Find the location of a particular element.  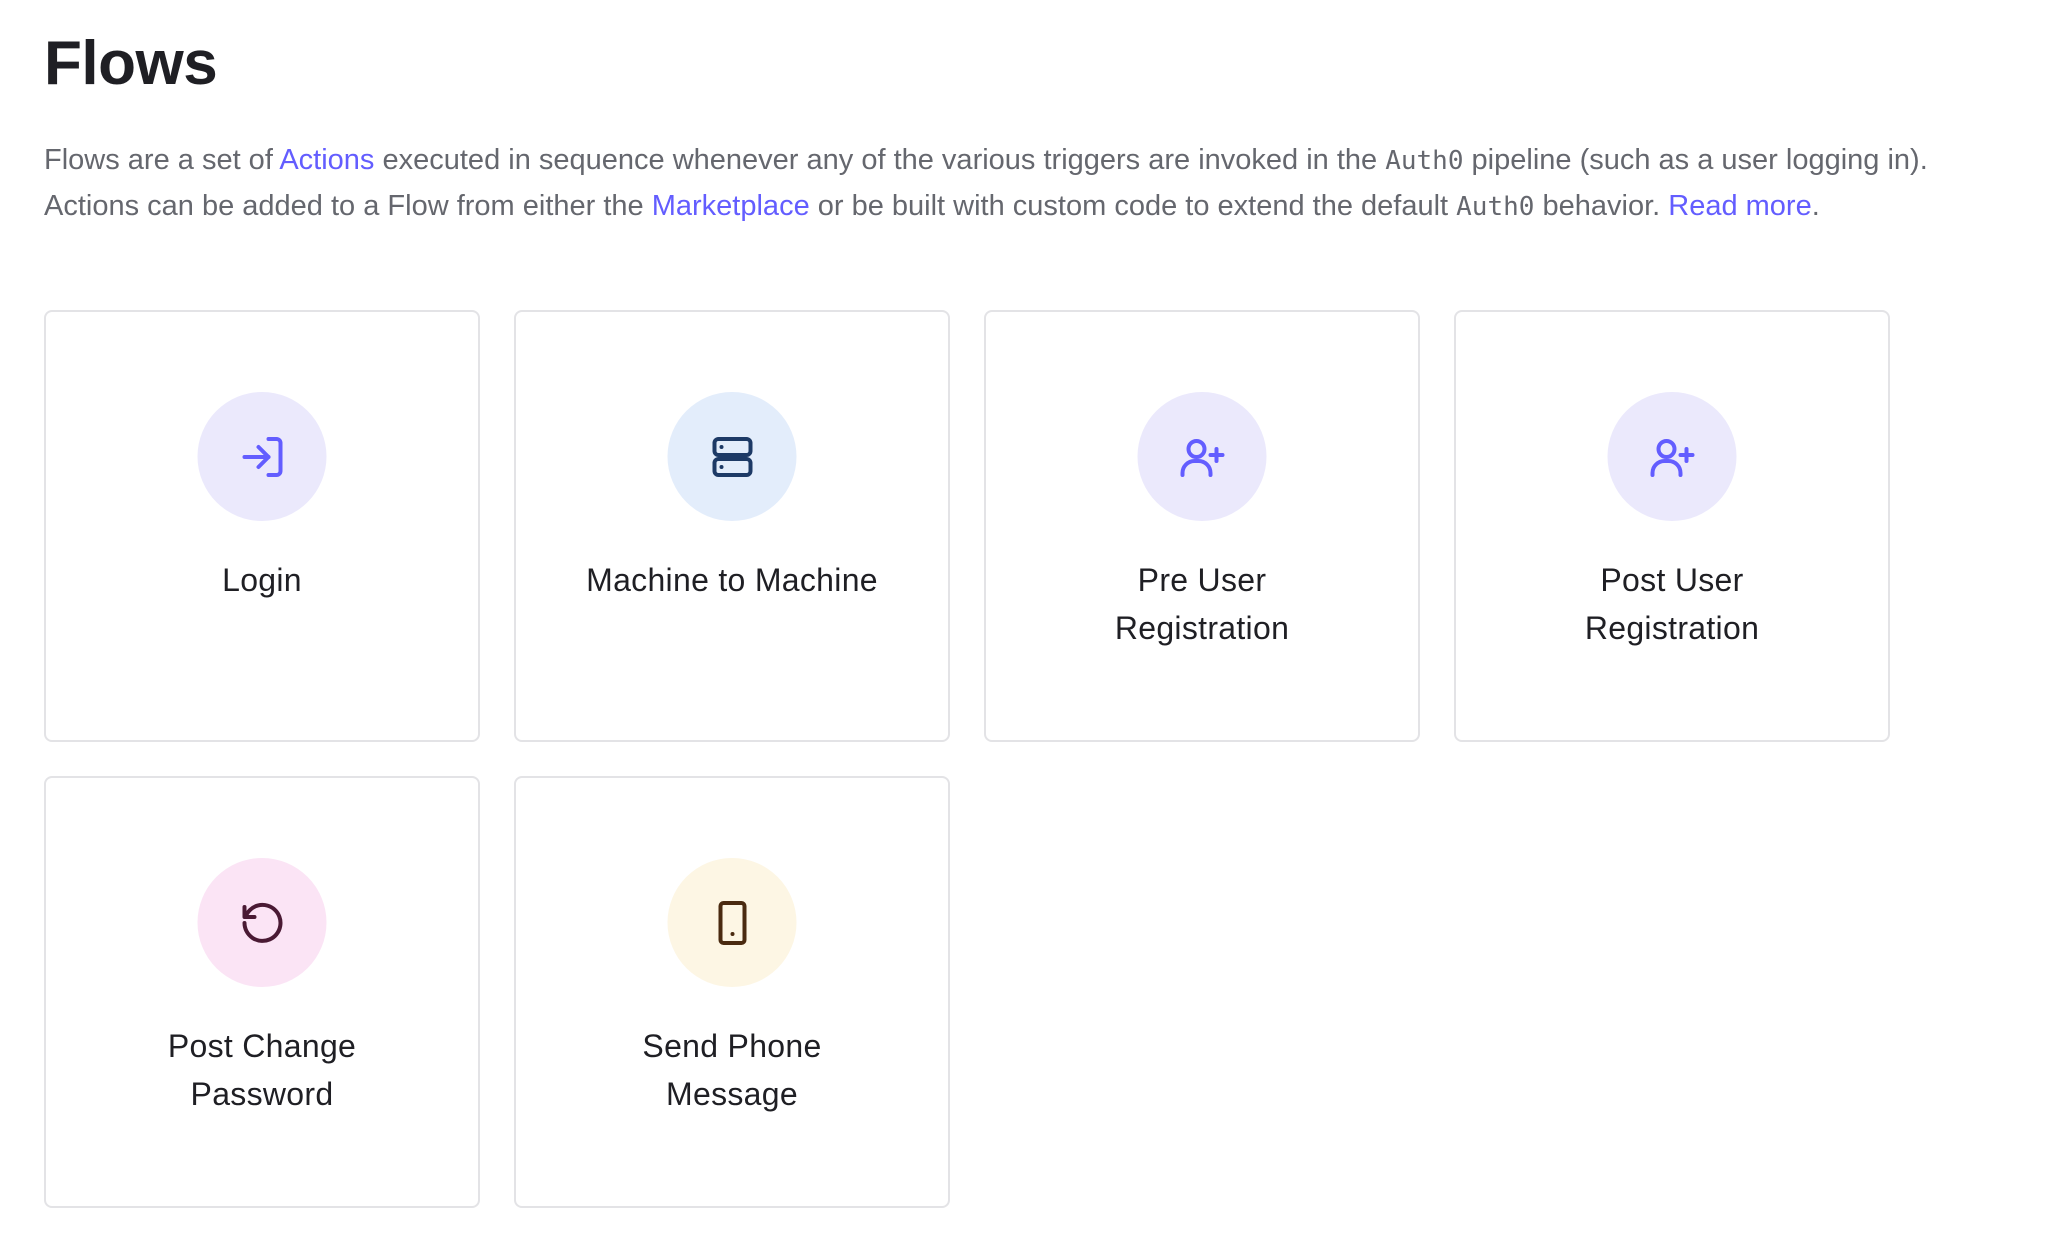

flow-card-login: Login is located at coordinates (262, 526).